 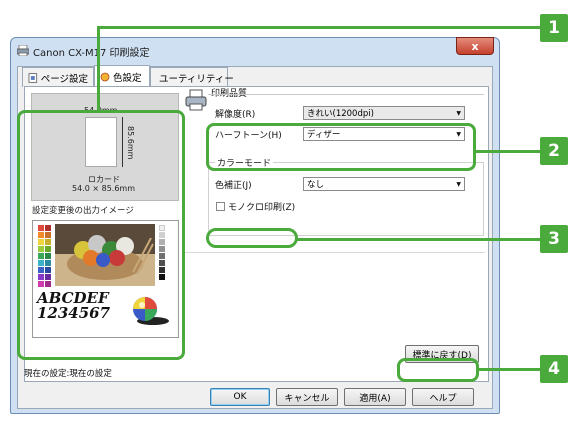 What do you see at coordinates (384, 184) in the screenshot?
I see `color-correction-dropdown: なし ▼` at bounding box center [384, 184].